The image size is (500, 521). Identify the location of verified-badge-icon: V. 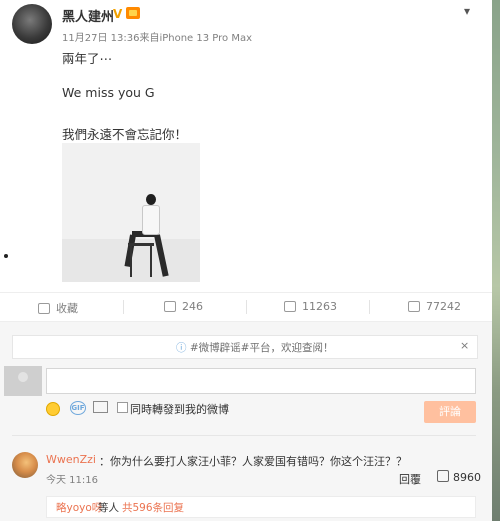
(118, 14).